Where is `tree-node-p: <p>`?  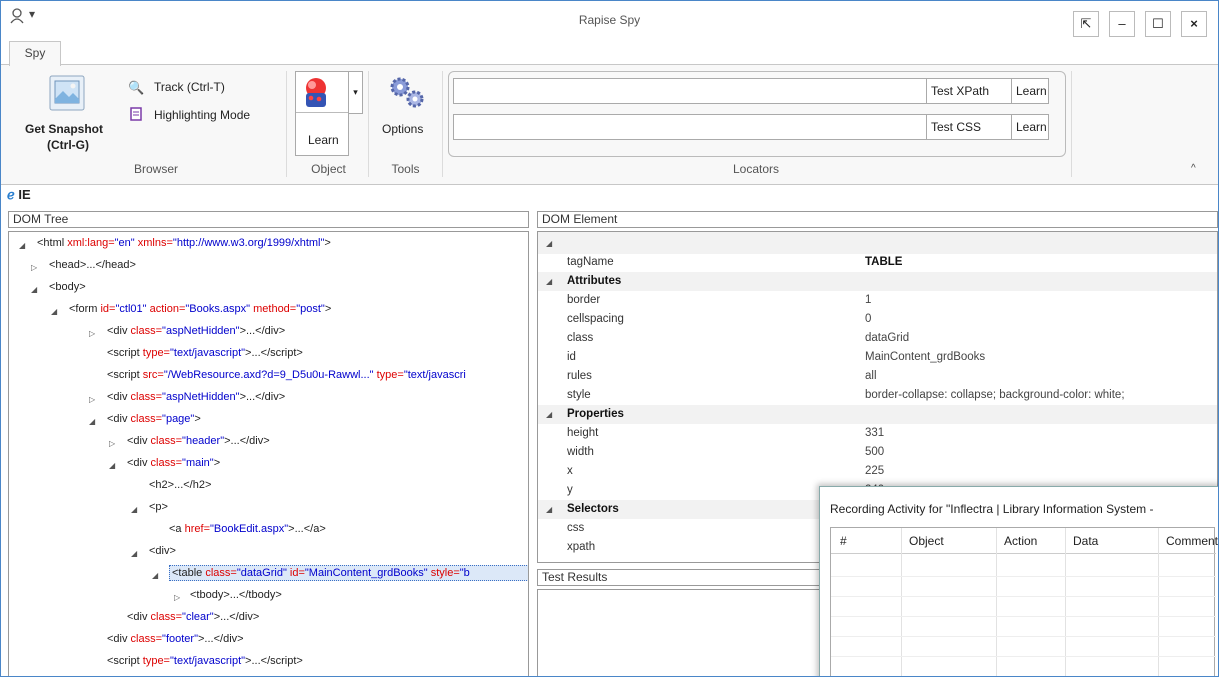
tree-node-p: <p> is located at coordinates (158, 507).